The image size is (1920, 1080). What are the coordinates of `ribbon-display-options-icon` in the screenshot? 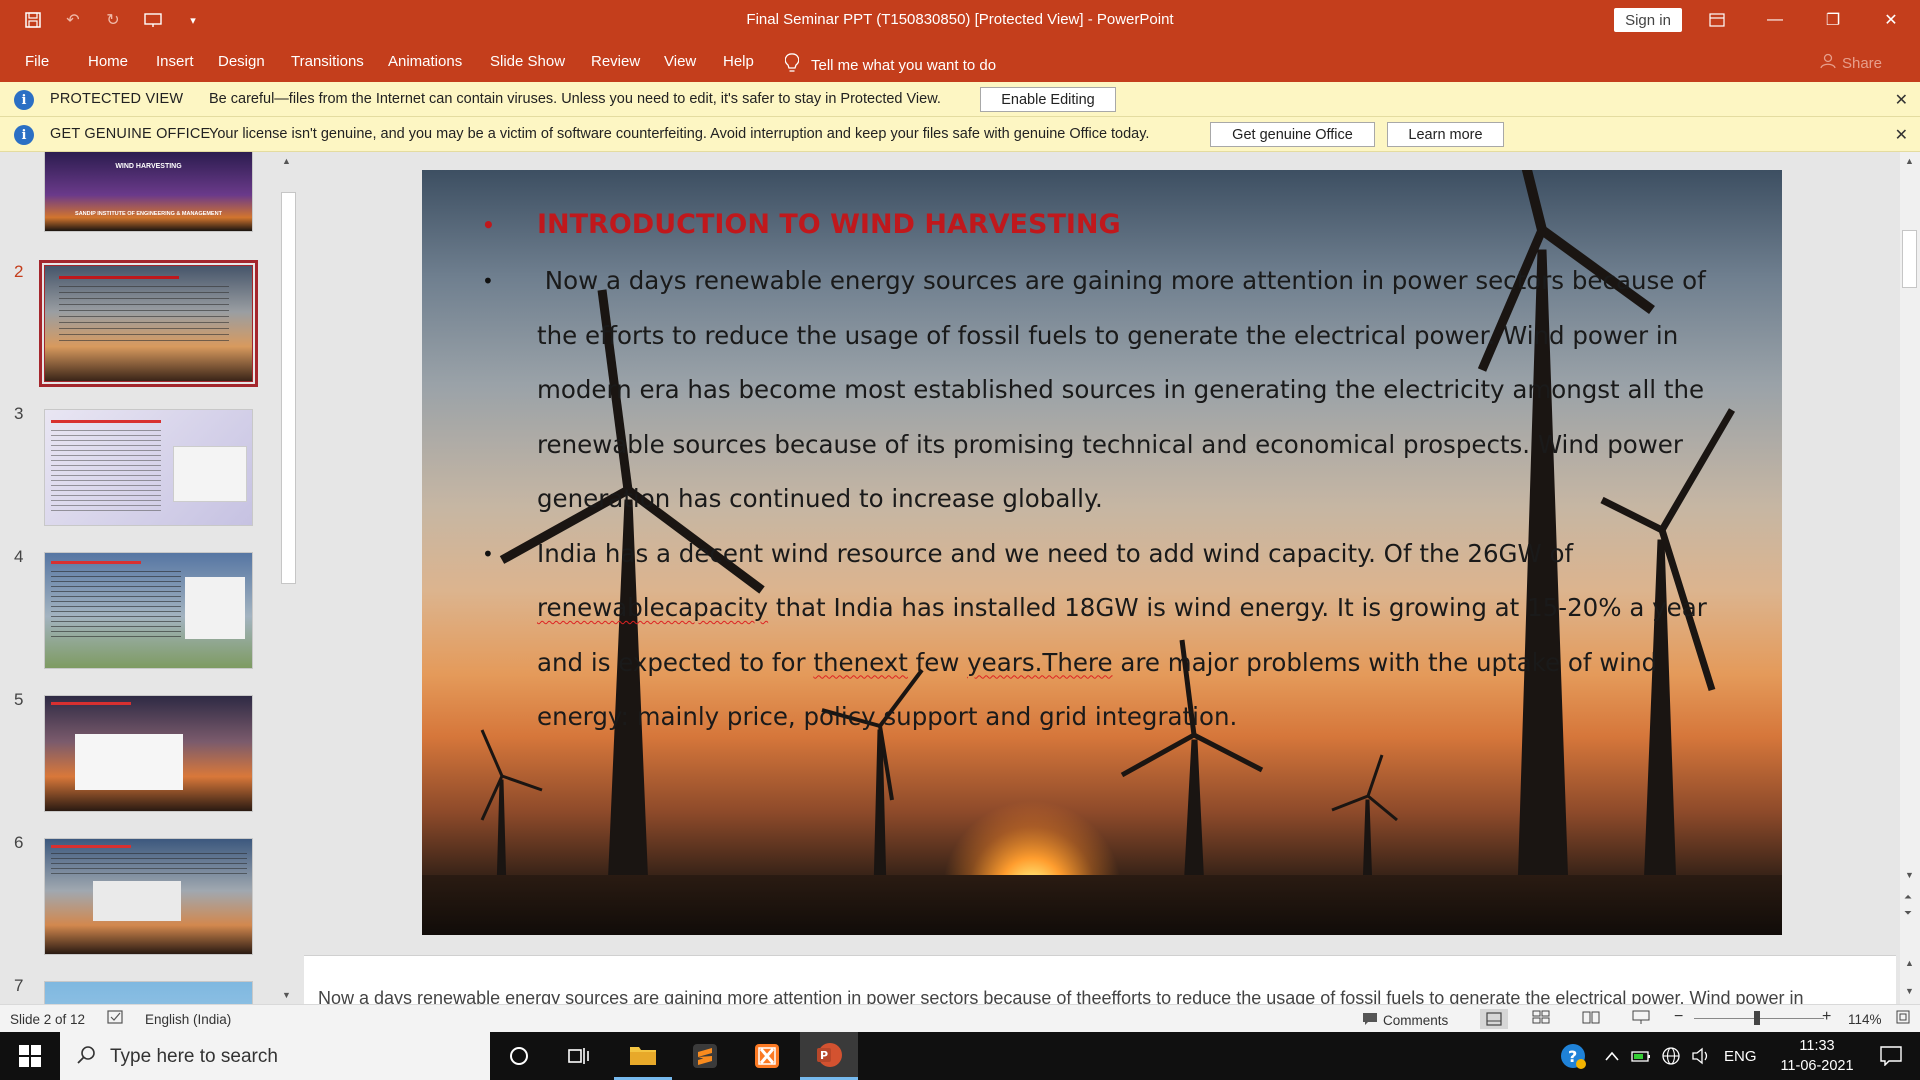 It's located at (1717, 20).